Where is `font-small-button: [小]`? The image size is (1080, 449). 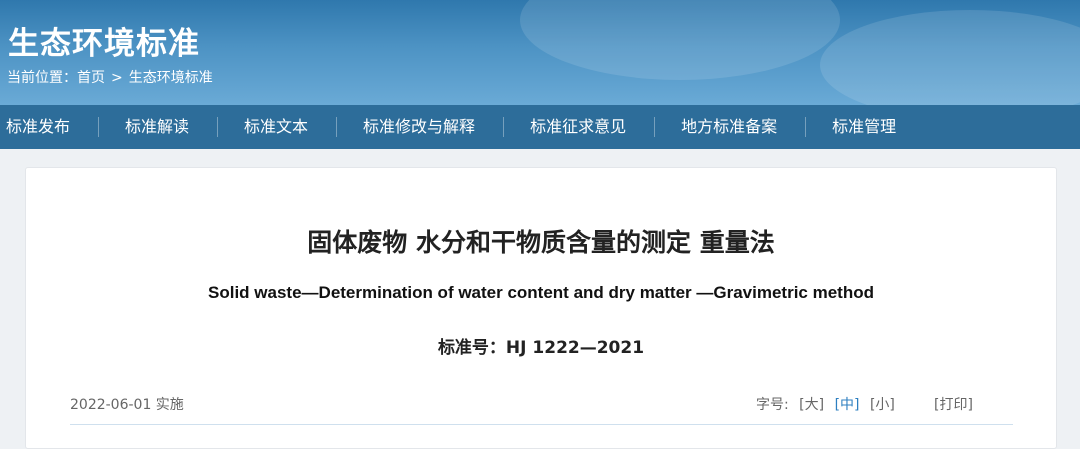
font-small-button: [小] is located at coordinates (882, 405).